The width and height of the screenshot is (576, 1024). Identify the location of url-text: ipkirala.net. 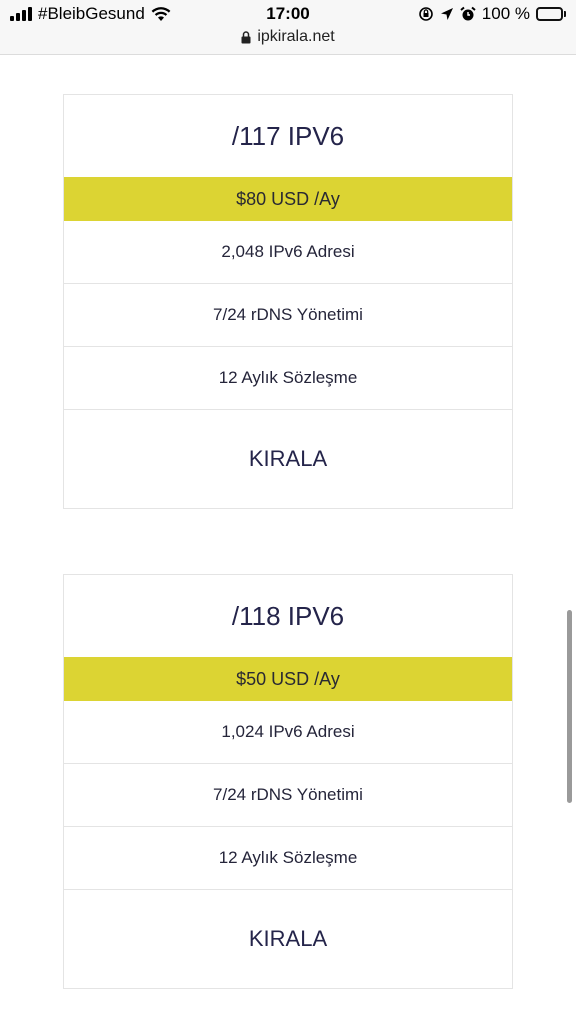
(296, 36).